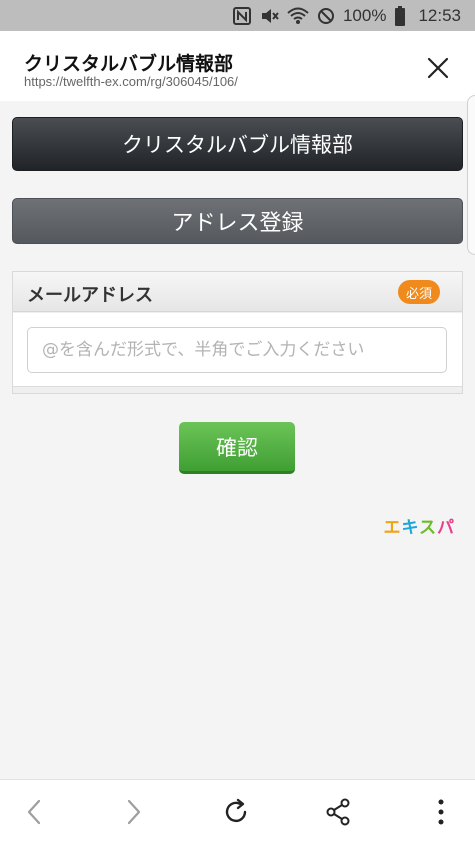 The height and width of the screenshot is (845, 475). What do you see at coordinates (90, 295) in the screenshot?
I see `email-label: メールアドレス` at bounding box center [90, 295].